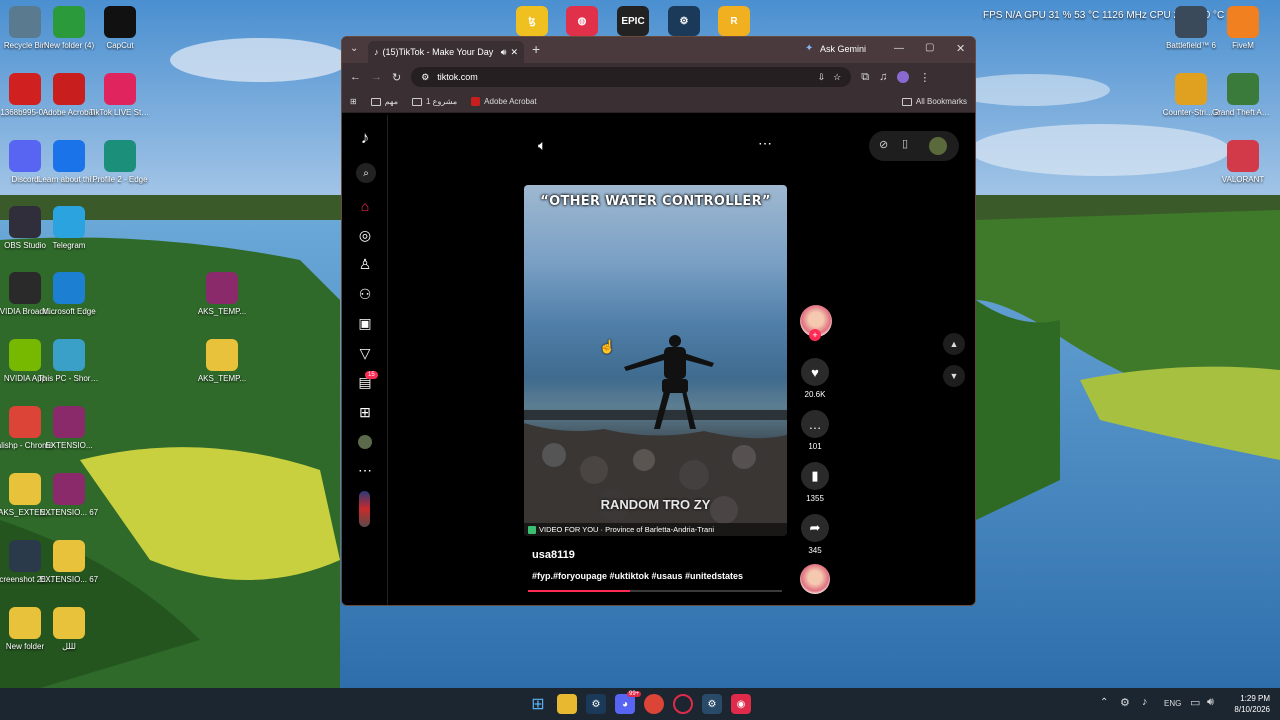 Image resolution: width=1280 pixels, height=720 pixels. Describe the element at coordinates (655, 591) in the screenshot. I see `progress-track` at that location.